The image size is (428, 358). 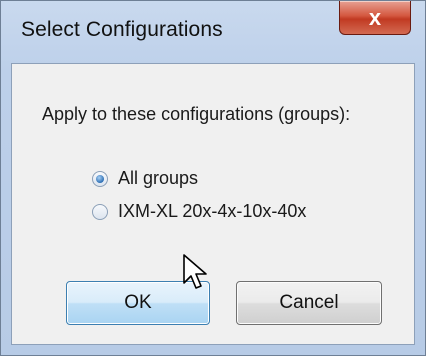 I want to click on radio-button-unselected, so click(x=100, y=211).